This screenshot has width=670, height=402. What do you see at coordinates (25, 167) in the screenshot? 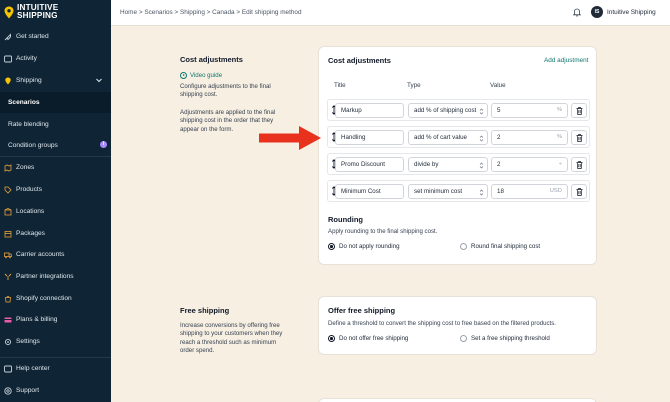
I see `sidebar-item-label: Zones` at bounding box center [25, 167].